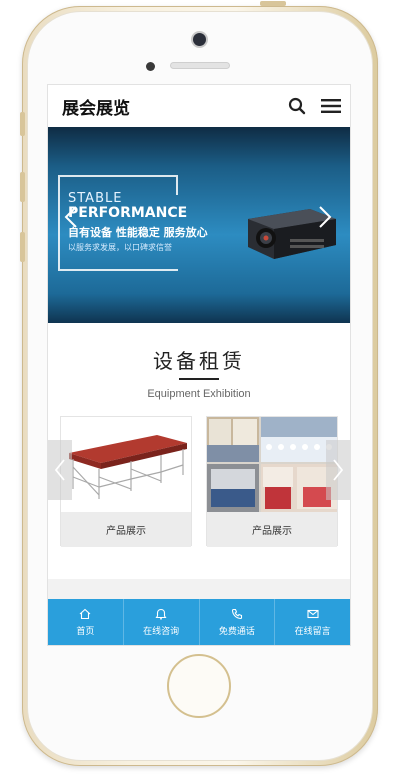 The height and width of the screenshot is (775, 400). Describe the element at coordinates (236, 613) in the screenshot. I see `phone-icon` at that location.